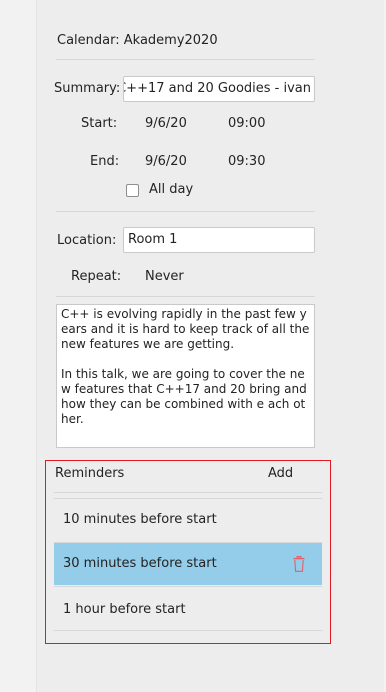  Describe the element at coordinates (166, 123) in the screenshot. I see `start-date: 9/6/20` at that location.